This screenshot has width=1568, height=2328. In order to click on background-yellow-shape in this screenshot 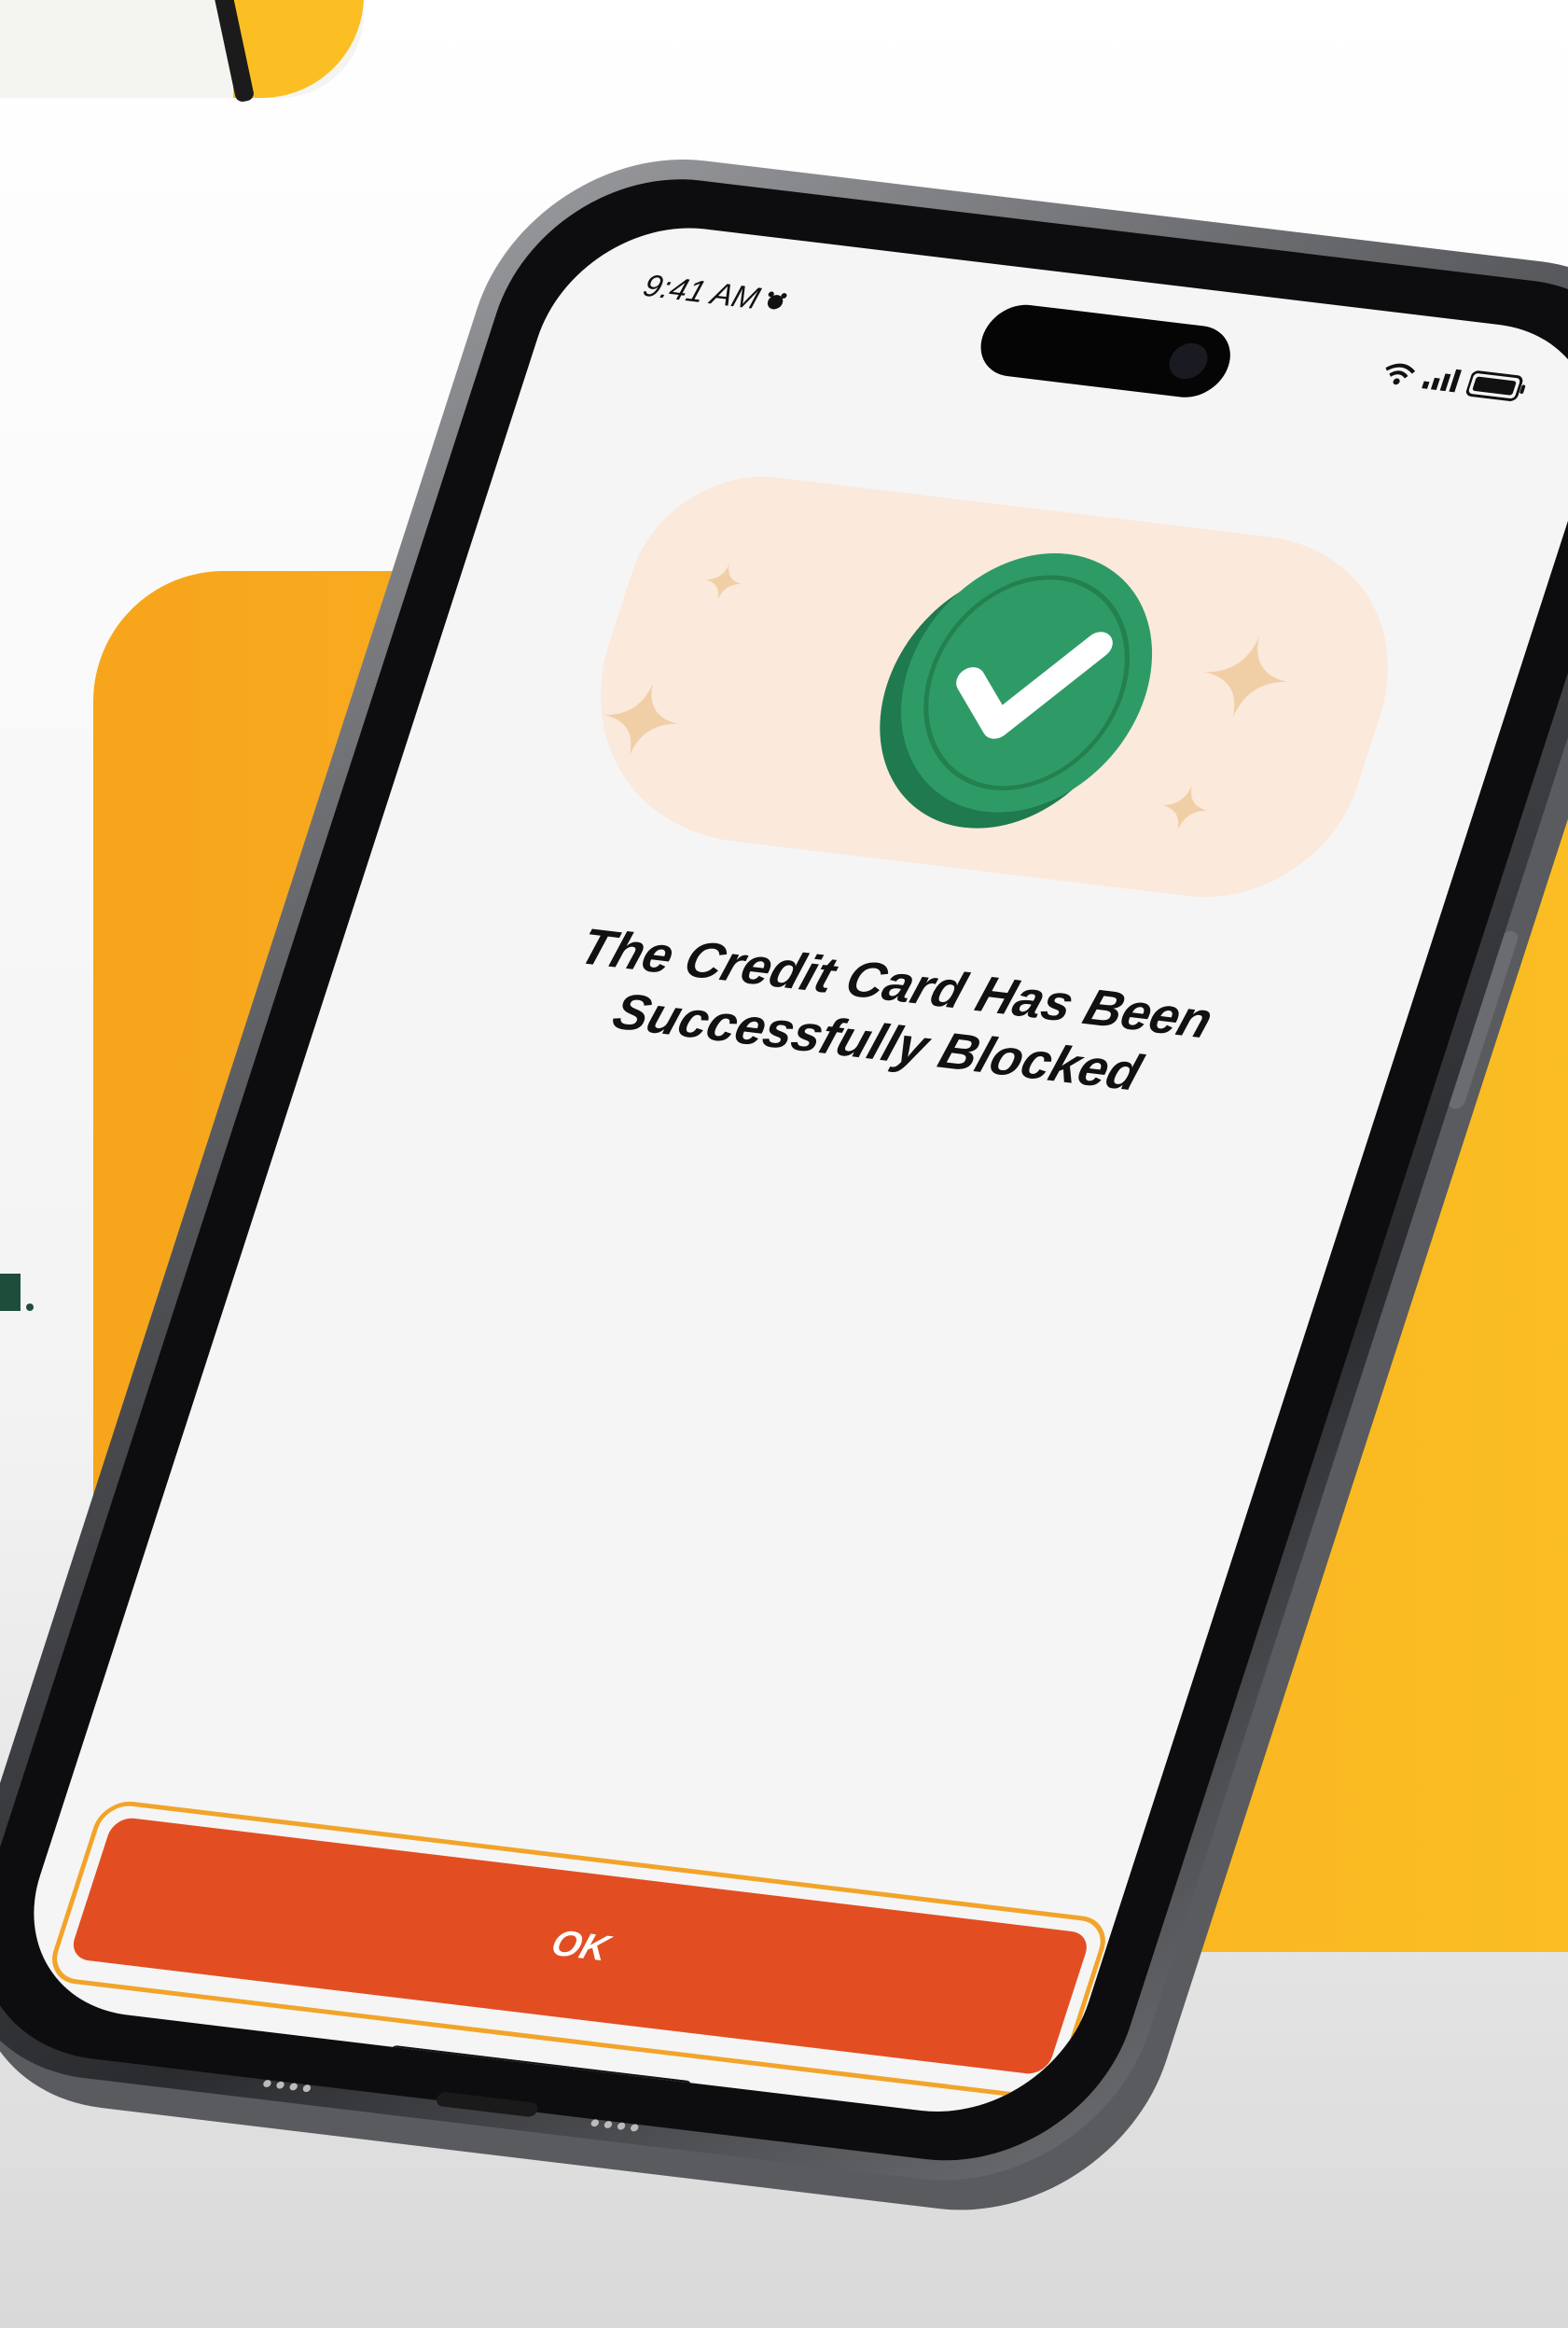, I will do `click(298, 49)`.